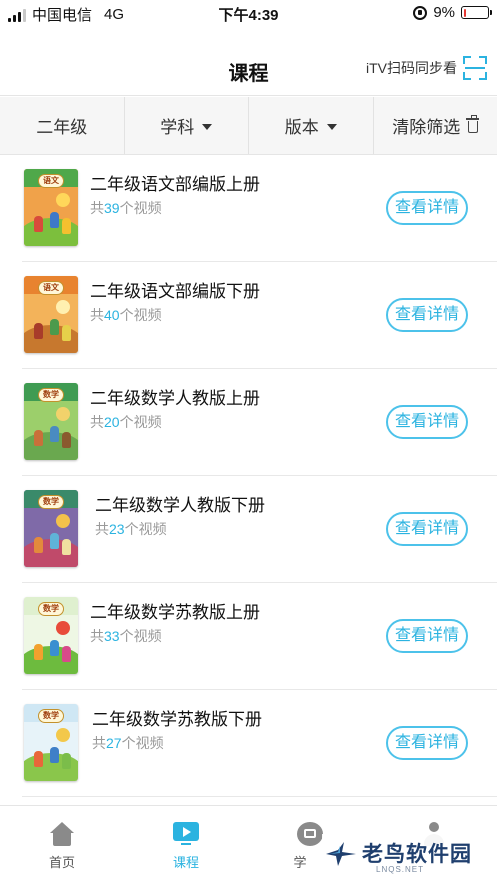  What do you see at coordinates (259, 422) in the screenshot?
I see `course-item: 数学 二年级数学人教版上册 共20个视频 查看详情` at bounding box center [259, 422].